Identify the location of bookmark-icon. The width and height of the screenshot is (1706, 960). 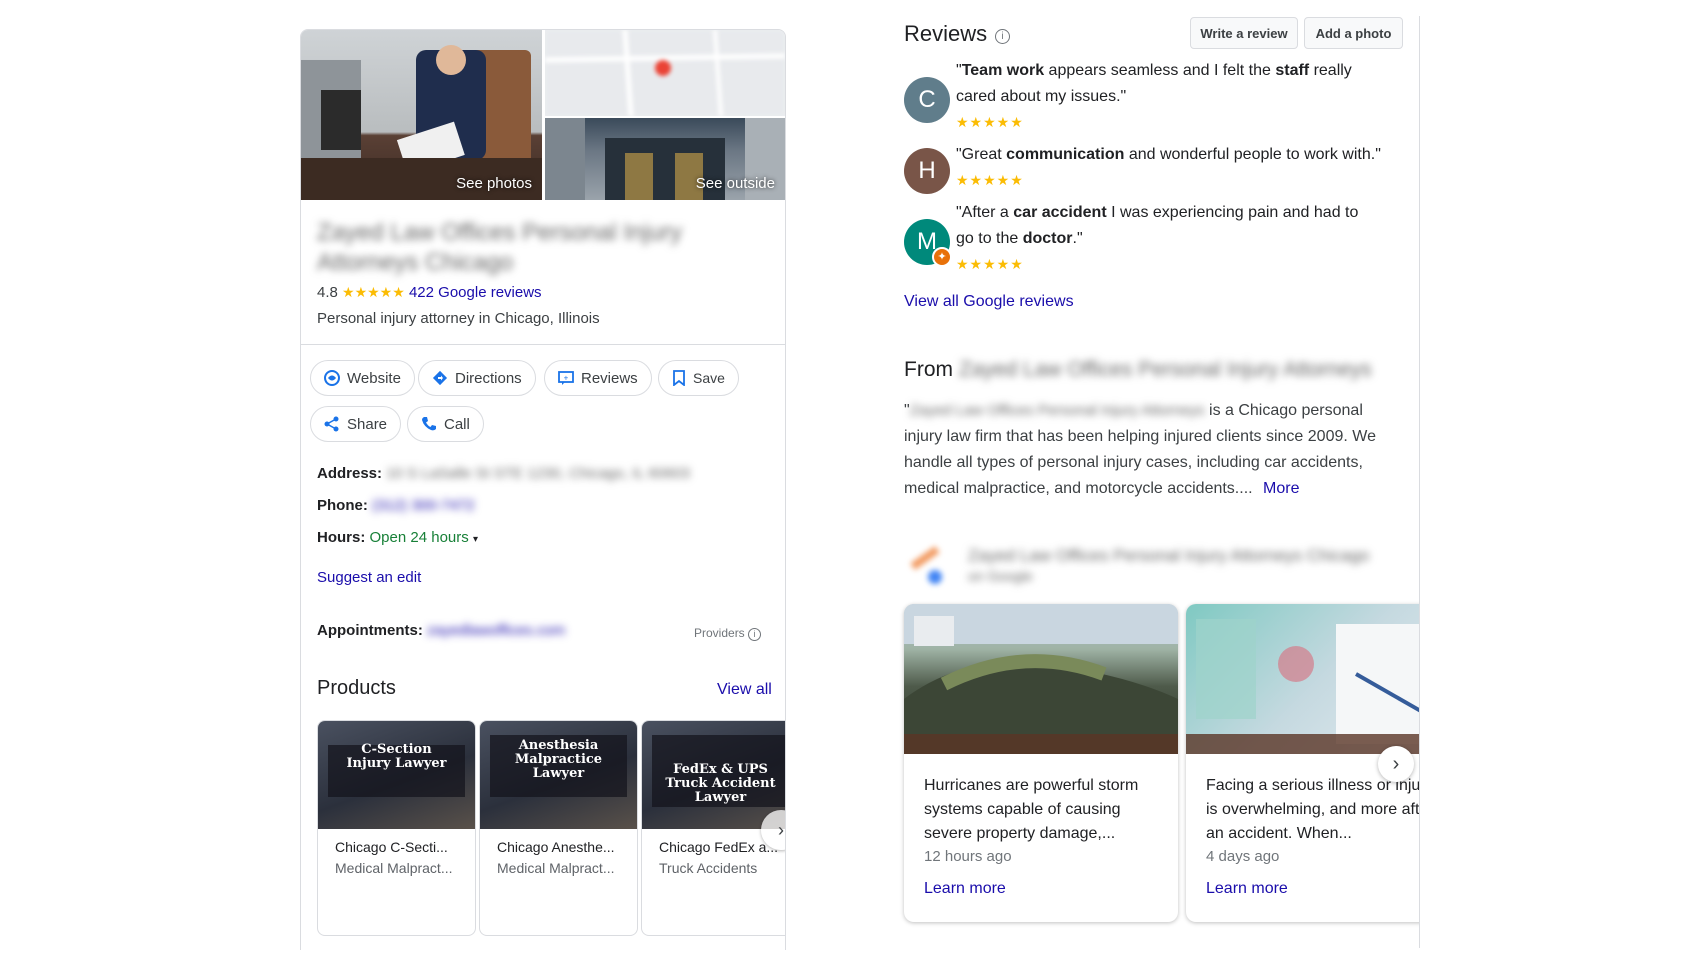
(679, 378).